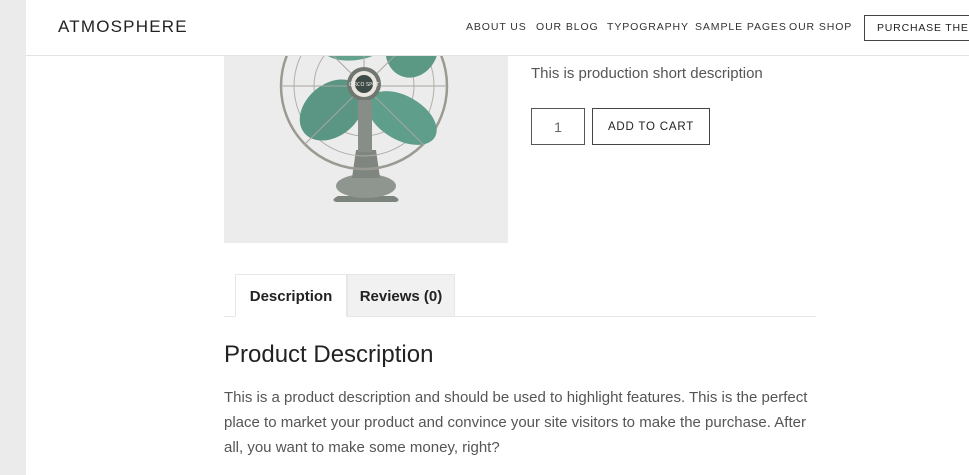 This screenshot has width=969, height=475. Describe the element at coordinates (648, 27) in the screenshot. I see `nav-item-typography: TYPOGRAPHY` at that location.